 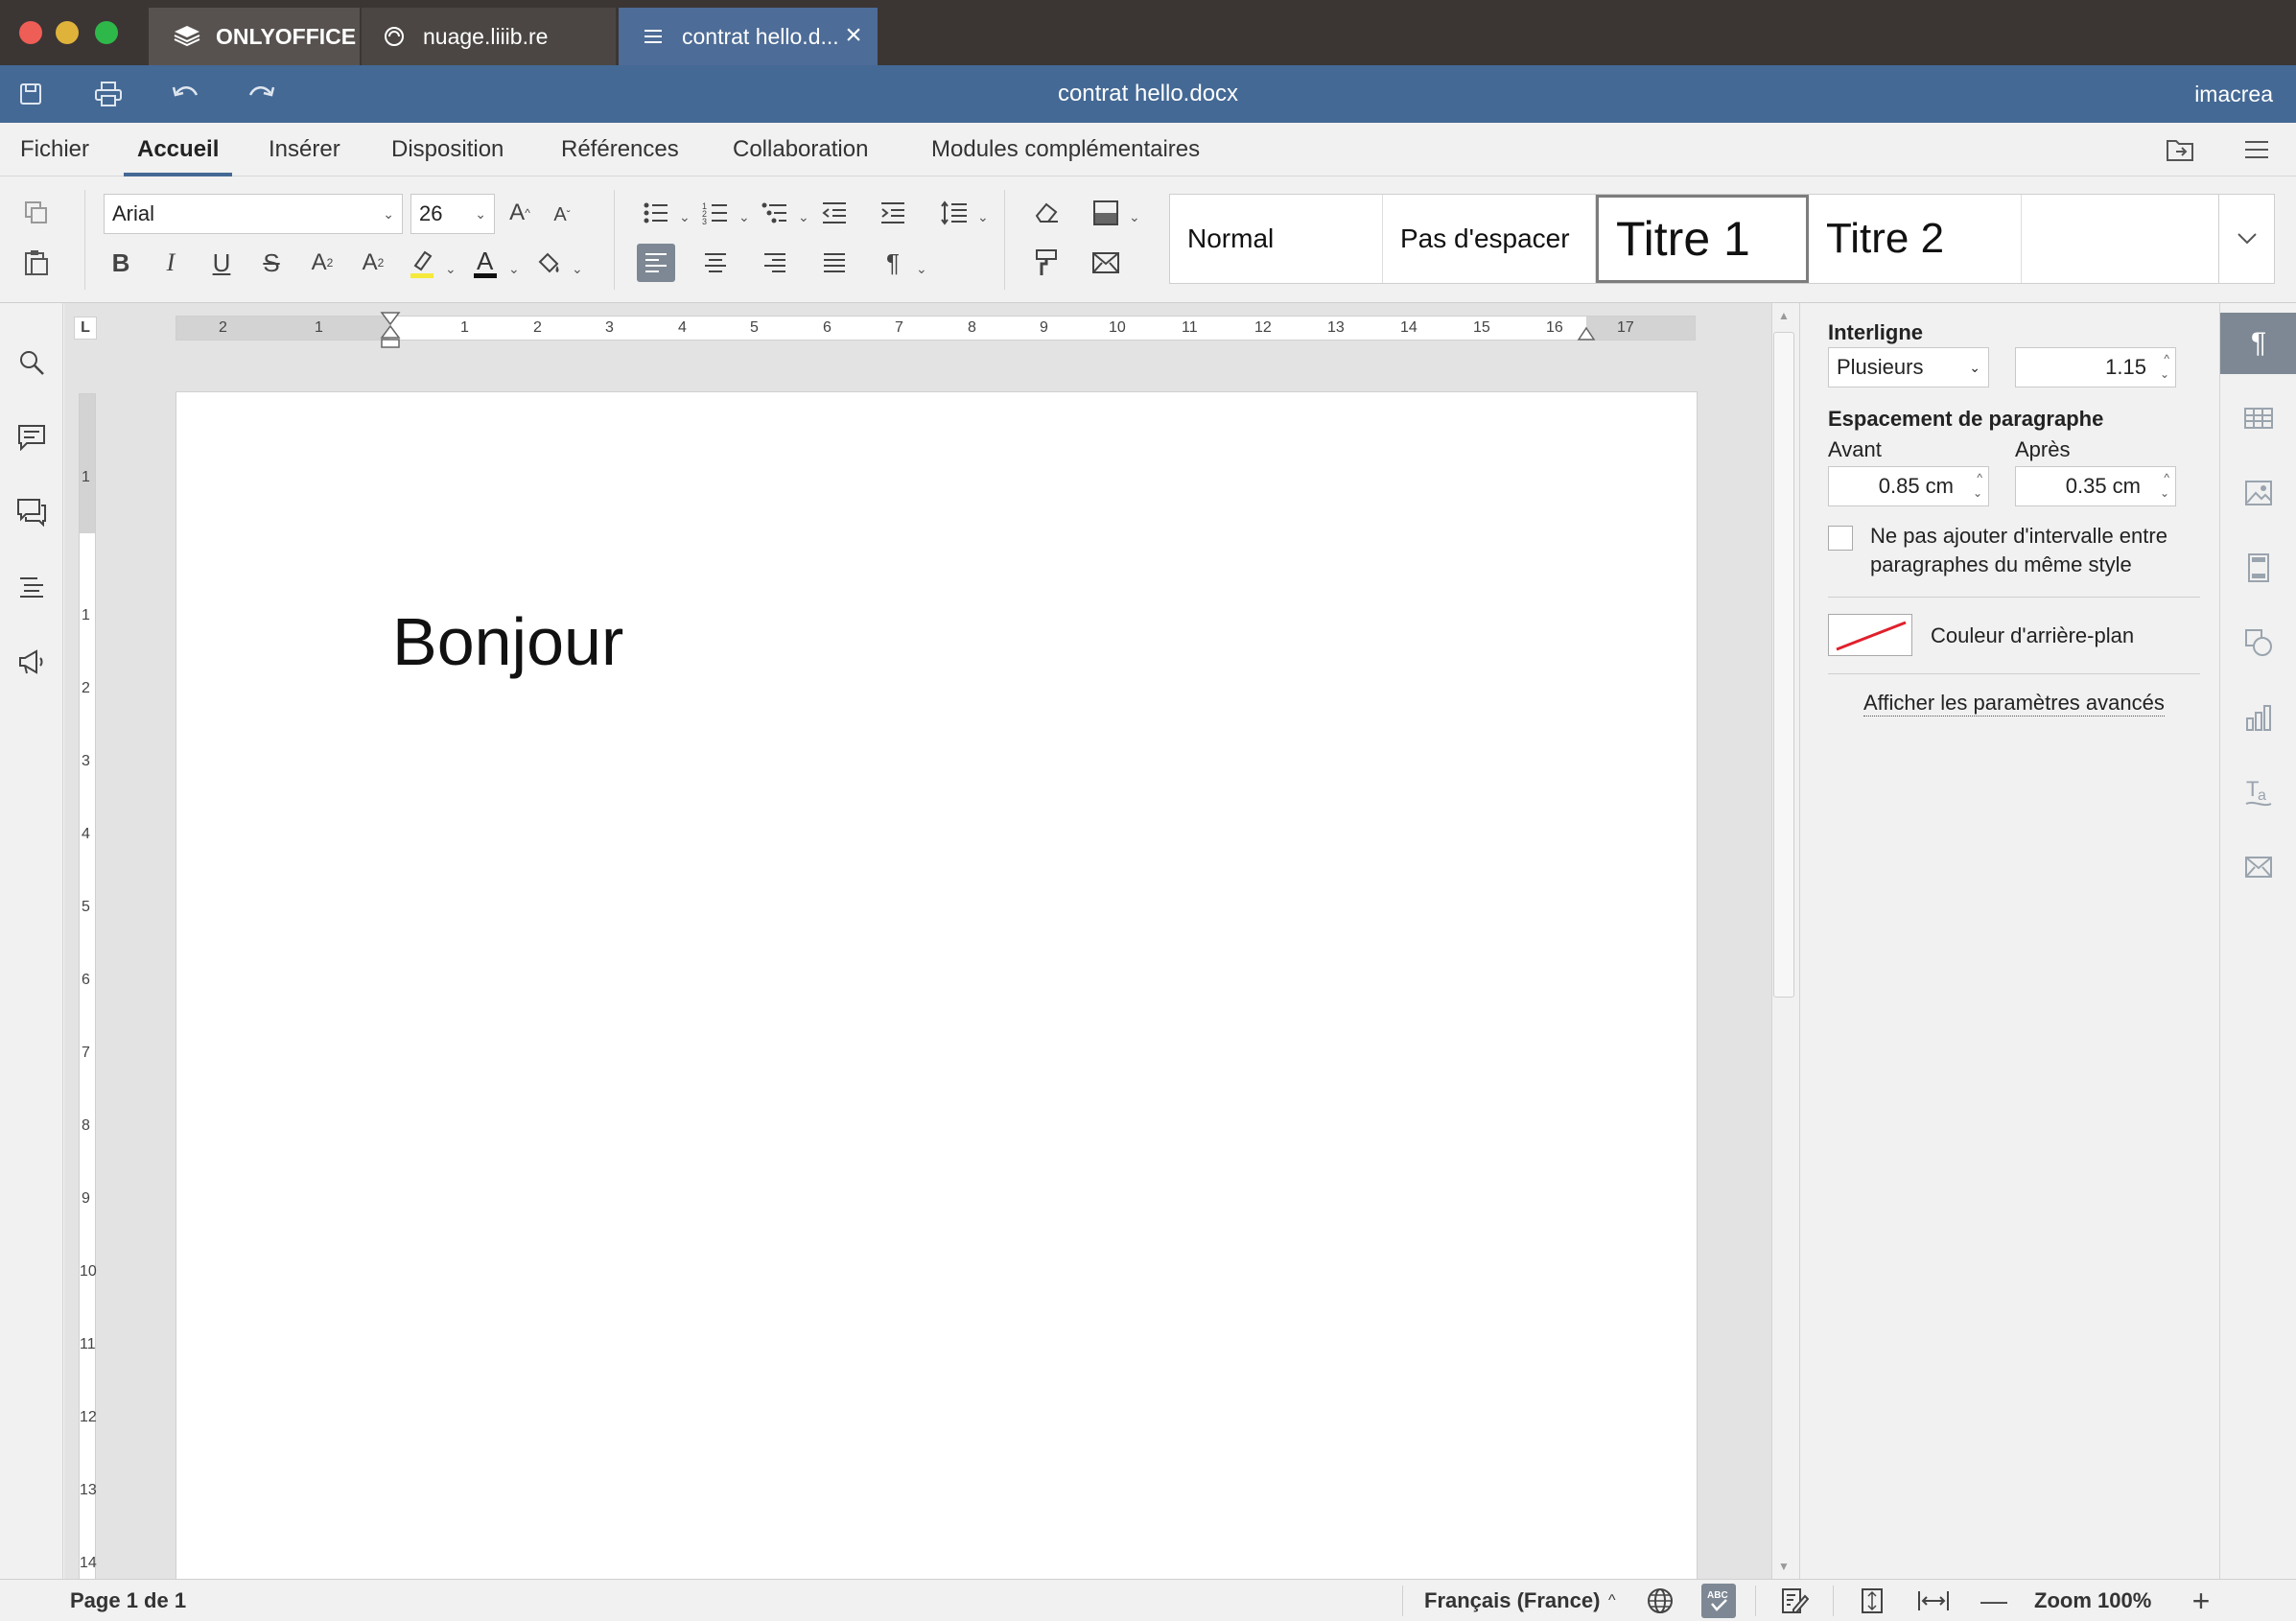 What do you see at coordinates (1489, 239) in the screenshot?
I see `style-no-spacing: Pas d'espacer` at bounding box center [1489, 239].